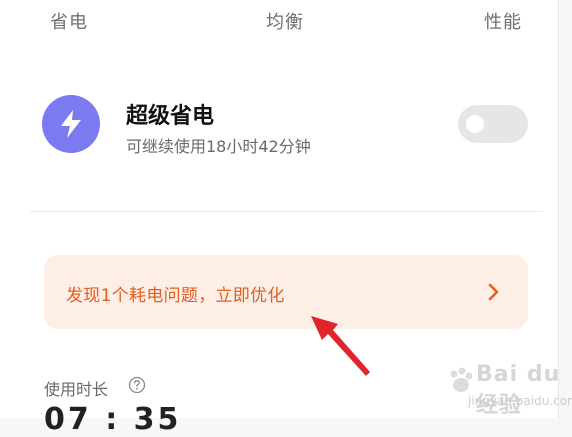 The width and height of the screenshot is (572, 437). I want to click on paw-logo-icon, so click(461, 379).